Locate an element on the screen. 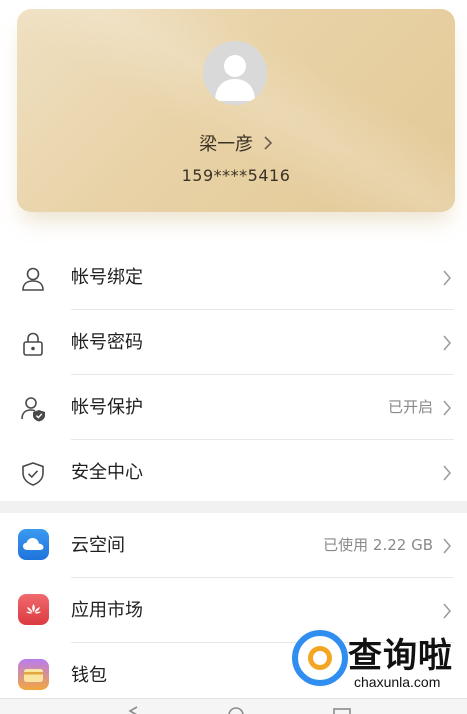  list-item-account-protection: 帐号保护 已开启 is located at coordinates (233, 407).